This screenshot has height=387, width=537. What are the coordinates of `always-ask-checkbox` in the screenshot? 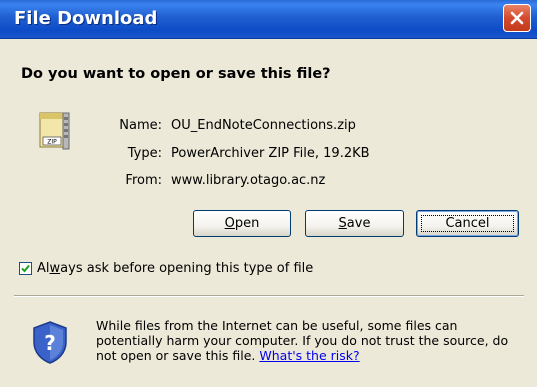 It's located at (25, 268).